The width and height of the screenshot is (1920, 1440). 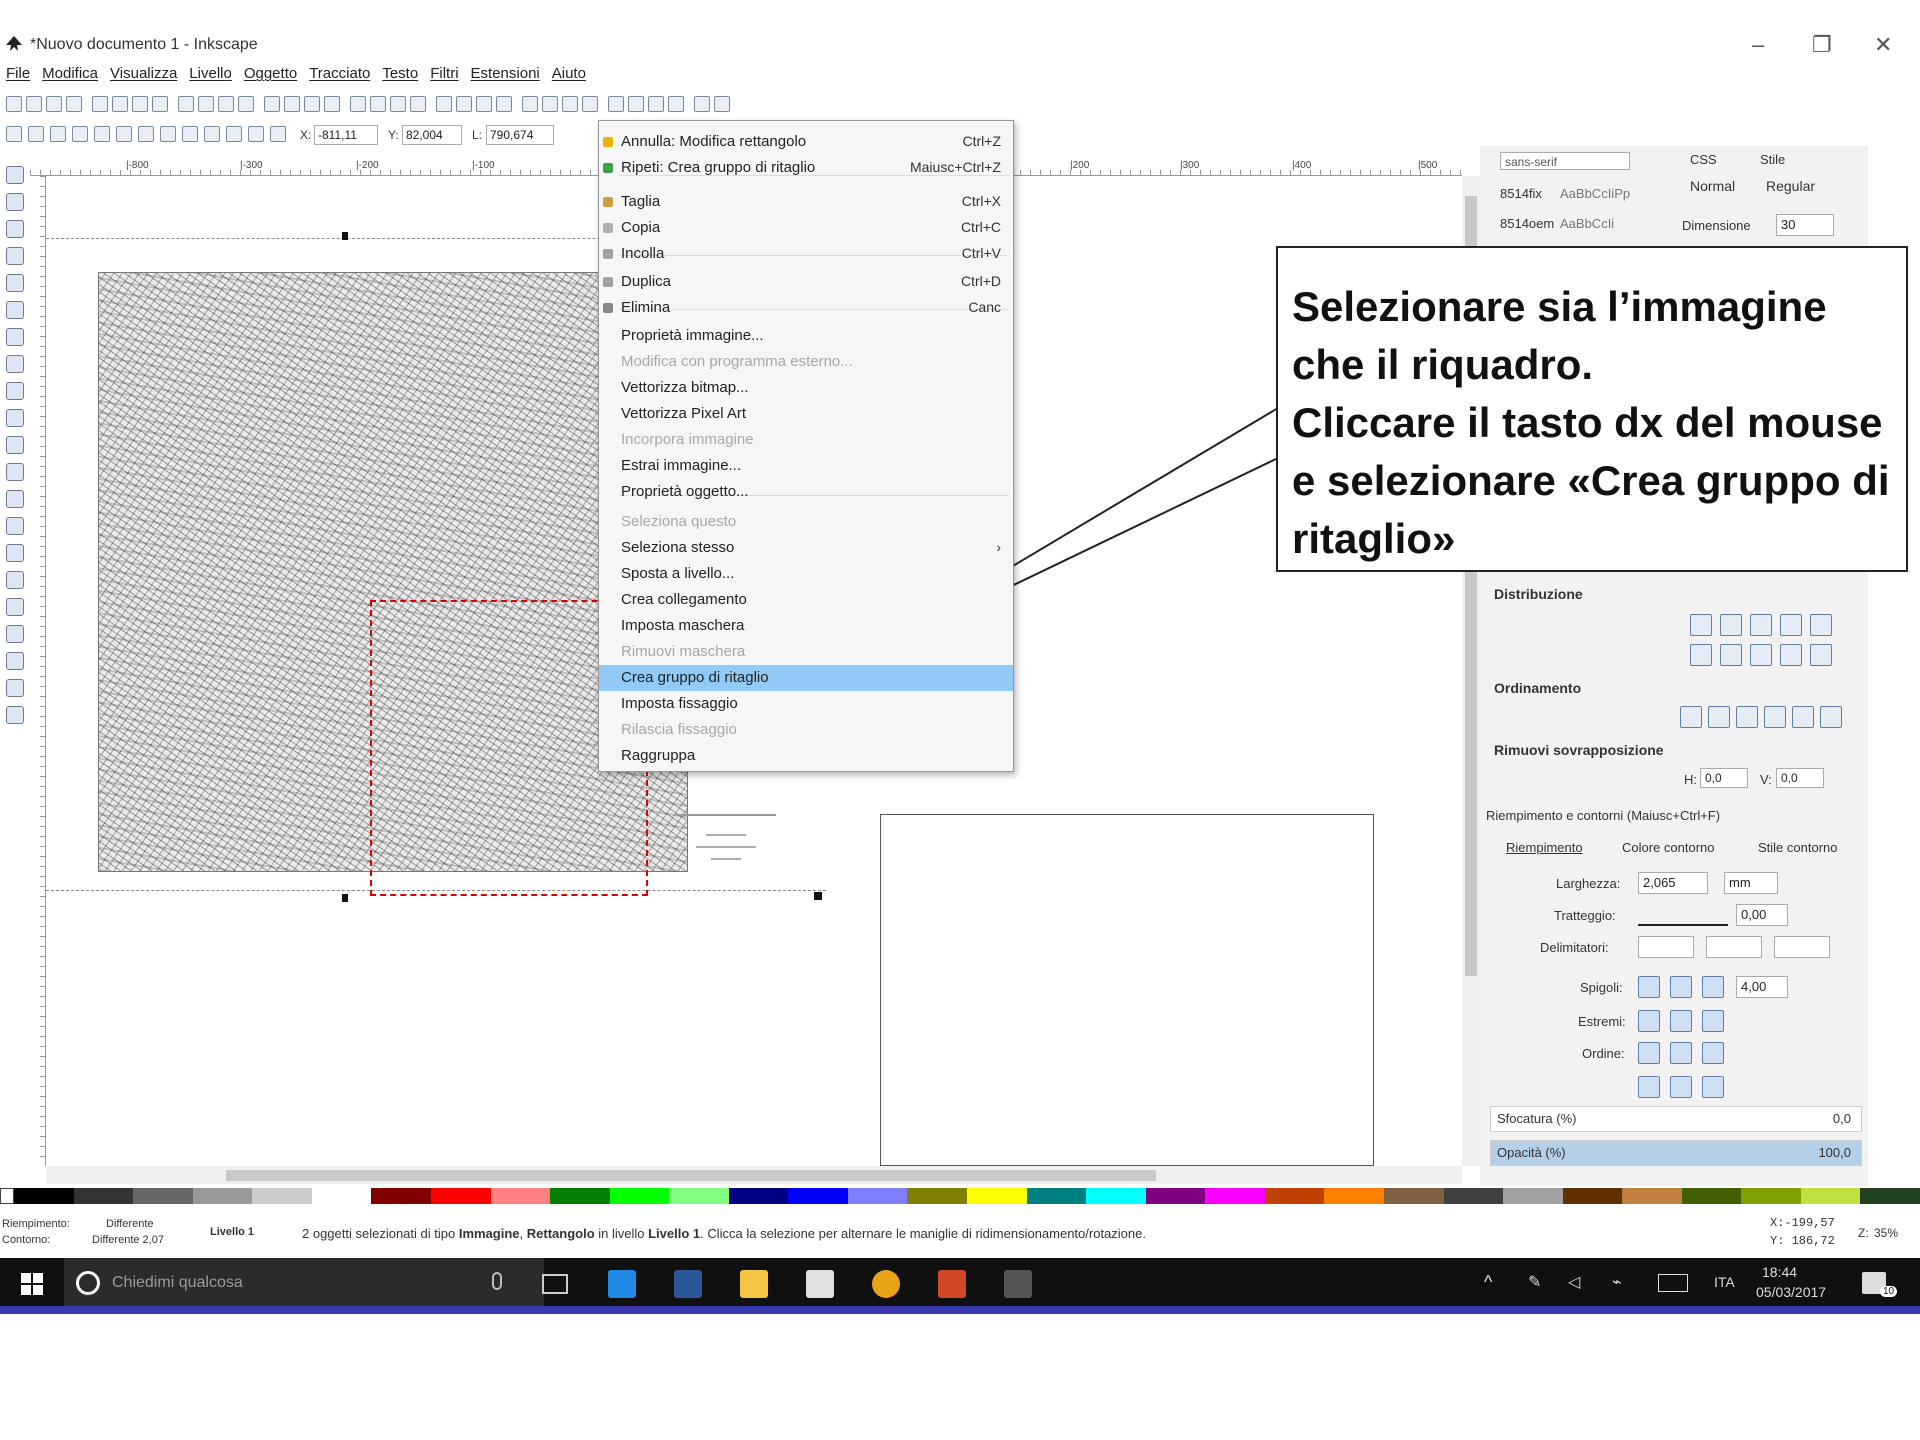 I want to click on menu-item-annulla-modifica-rettangolo: Annulla: Modifica rettangolo Ctrl+Z, so click(x=806, y=142).